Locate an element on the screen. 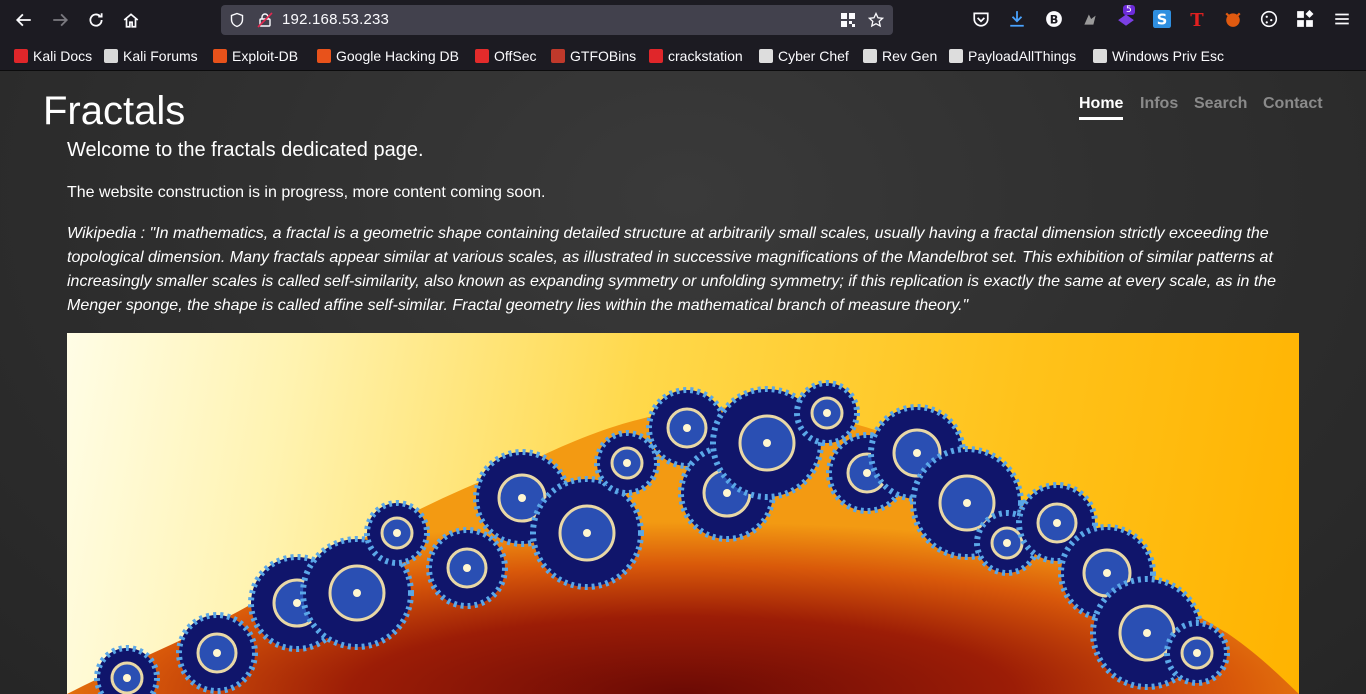 This screenshot has width=1366, height=694. nav-search: Search is located at coordinates (1220, 104).